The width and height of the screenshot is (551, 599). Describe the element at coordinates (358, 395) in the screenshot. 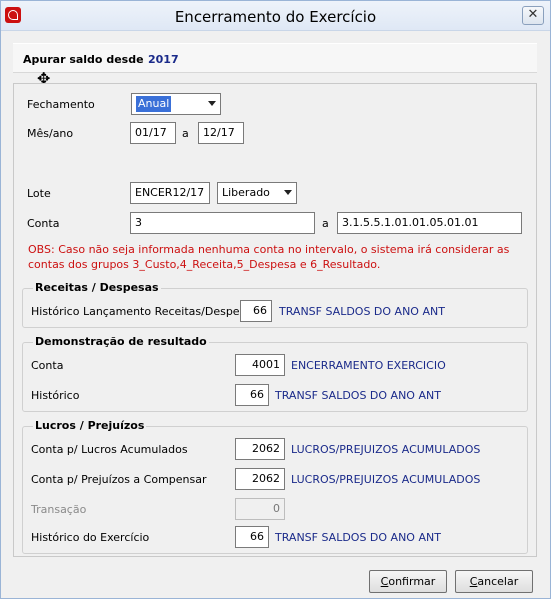

I see `demonstracao-historico-desc: TRANSF SALDOS DO ANO ANT` at that location.